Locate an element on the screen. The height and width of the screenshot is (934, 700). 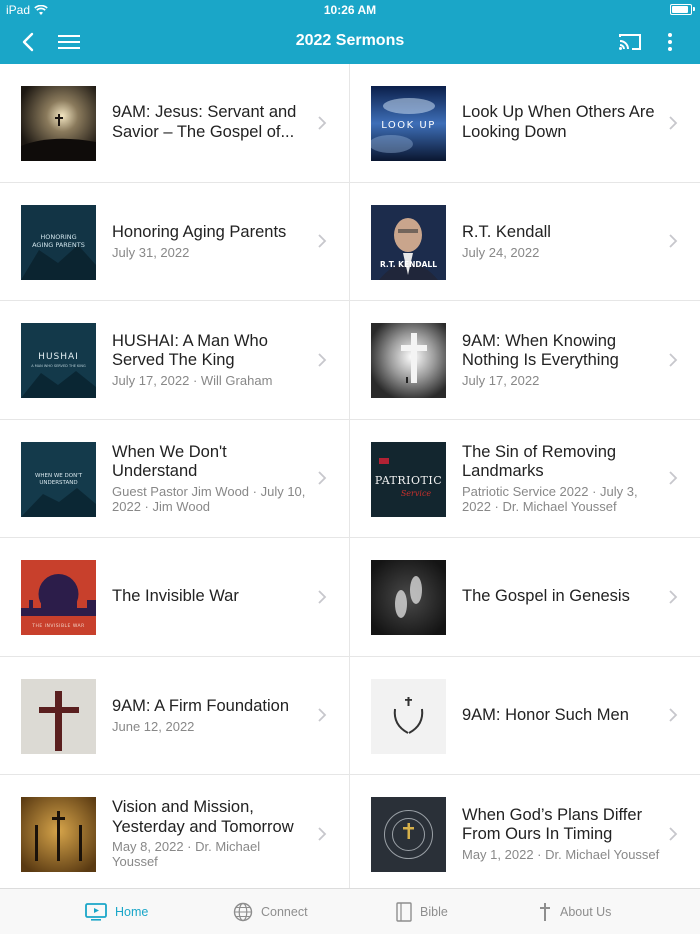
svg-text: HUSHAI is located at coordinates (58, 357).